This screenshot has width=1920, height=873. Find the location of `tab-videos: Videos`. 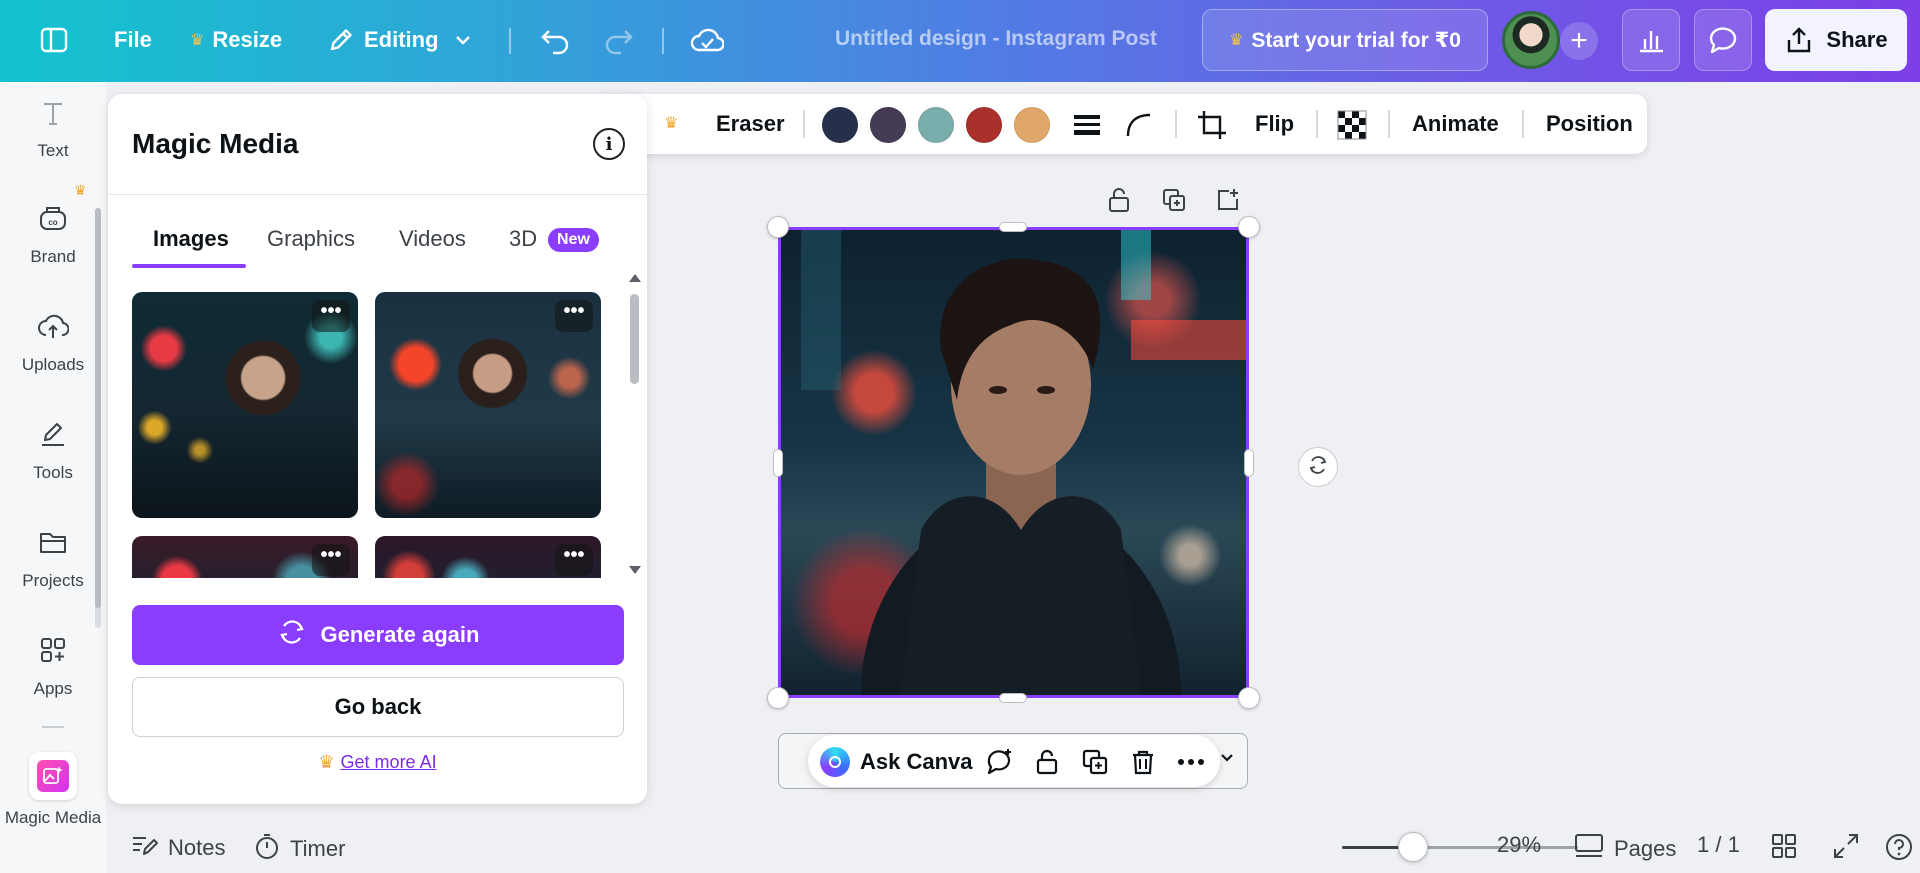

tab-videos: Videos is located at coordinates (432, 239).